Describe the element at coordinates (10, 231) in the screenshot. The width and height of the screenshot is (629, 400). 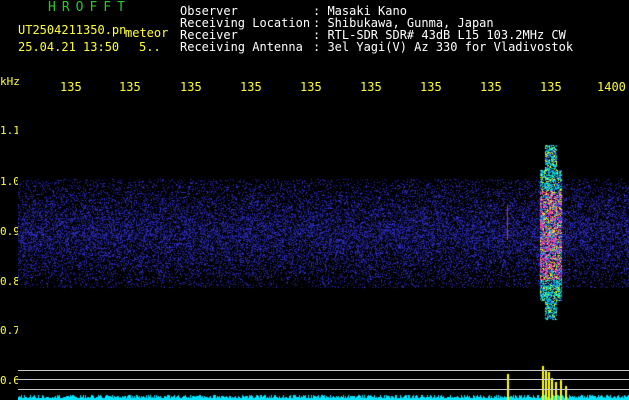
I see `y-tick: 0.9` at that location.